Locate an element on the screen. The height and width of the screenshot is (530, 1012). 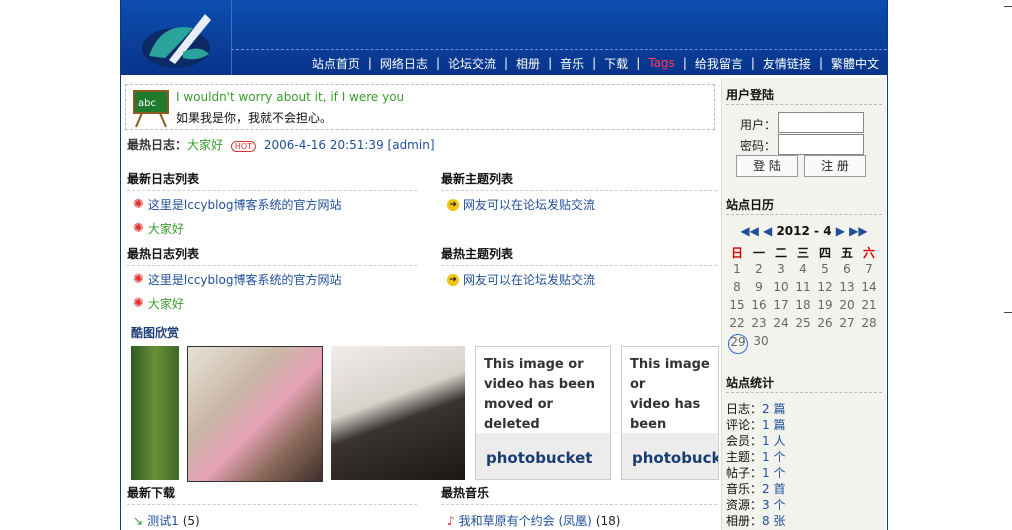
hot-logs-heading: 最热日志列表 is located at coordinates (272, 255).